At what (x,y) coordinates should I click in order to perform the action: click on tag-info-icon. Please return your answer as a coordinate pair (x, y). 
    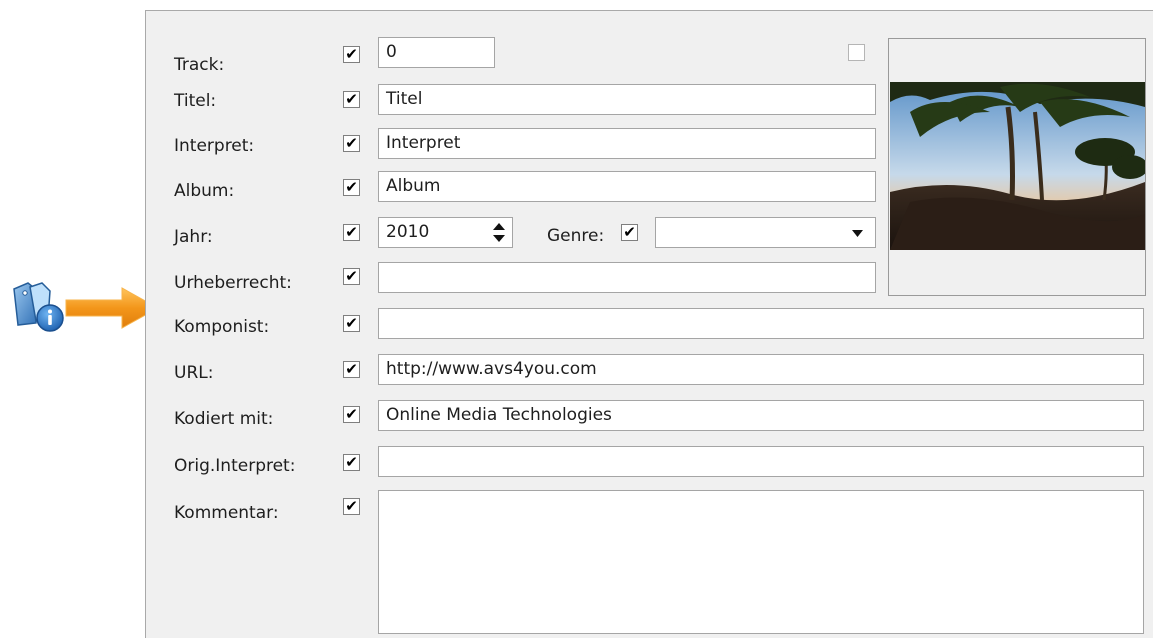
    Looking at the image, I should click on (38, 307).